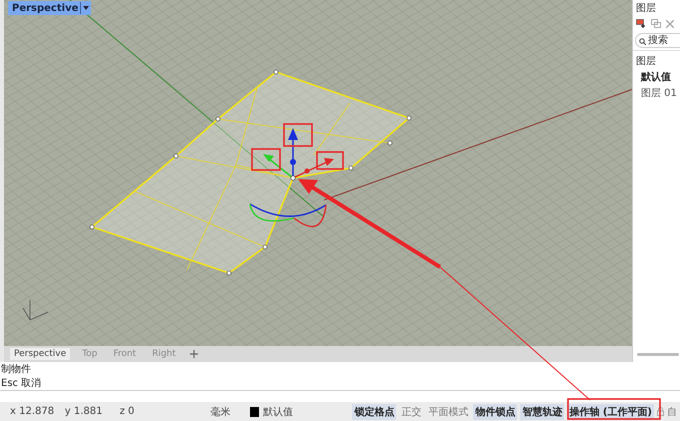 This screenshot has height=421, width=680. Describe the element at coordinates (448, 412) in the screenshot. I see `status-toggle: 平面模式` at that location.